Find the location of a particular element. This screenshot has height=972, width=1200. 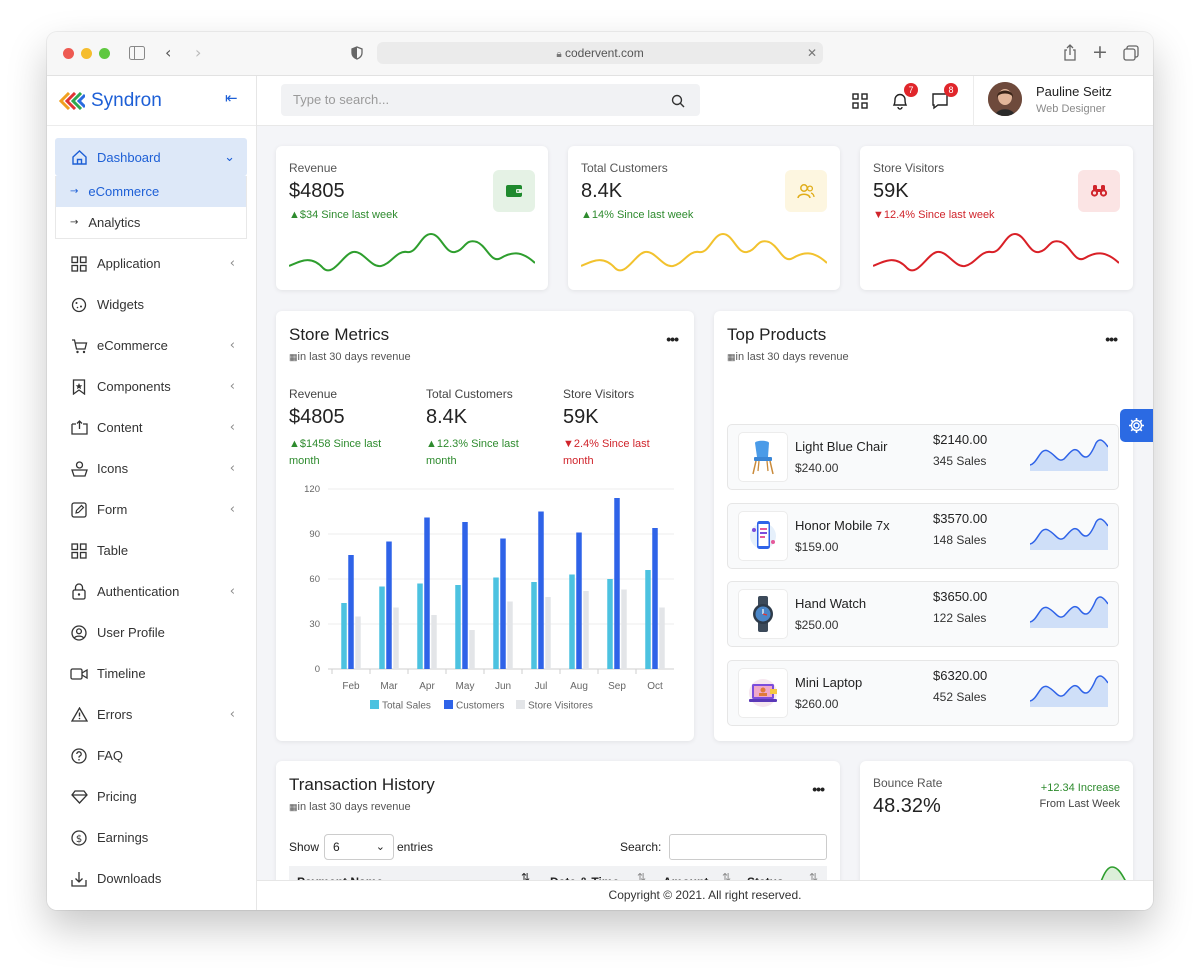

cookie-icon is located at coordinates (79, 305).